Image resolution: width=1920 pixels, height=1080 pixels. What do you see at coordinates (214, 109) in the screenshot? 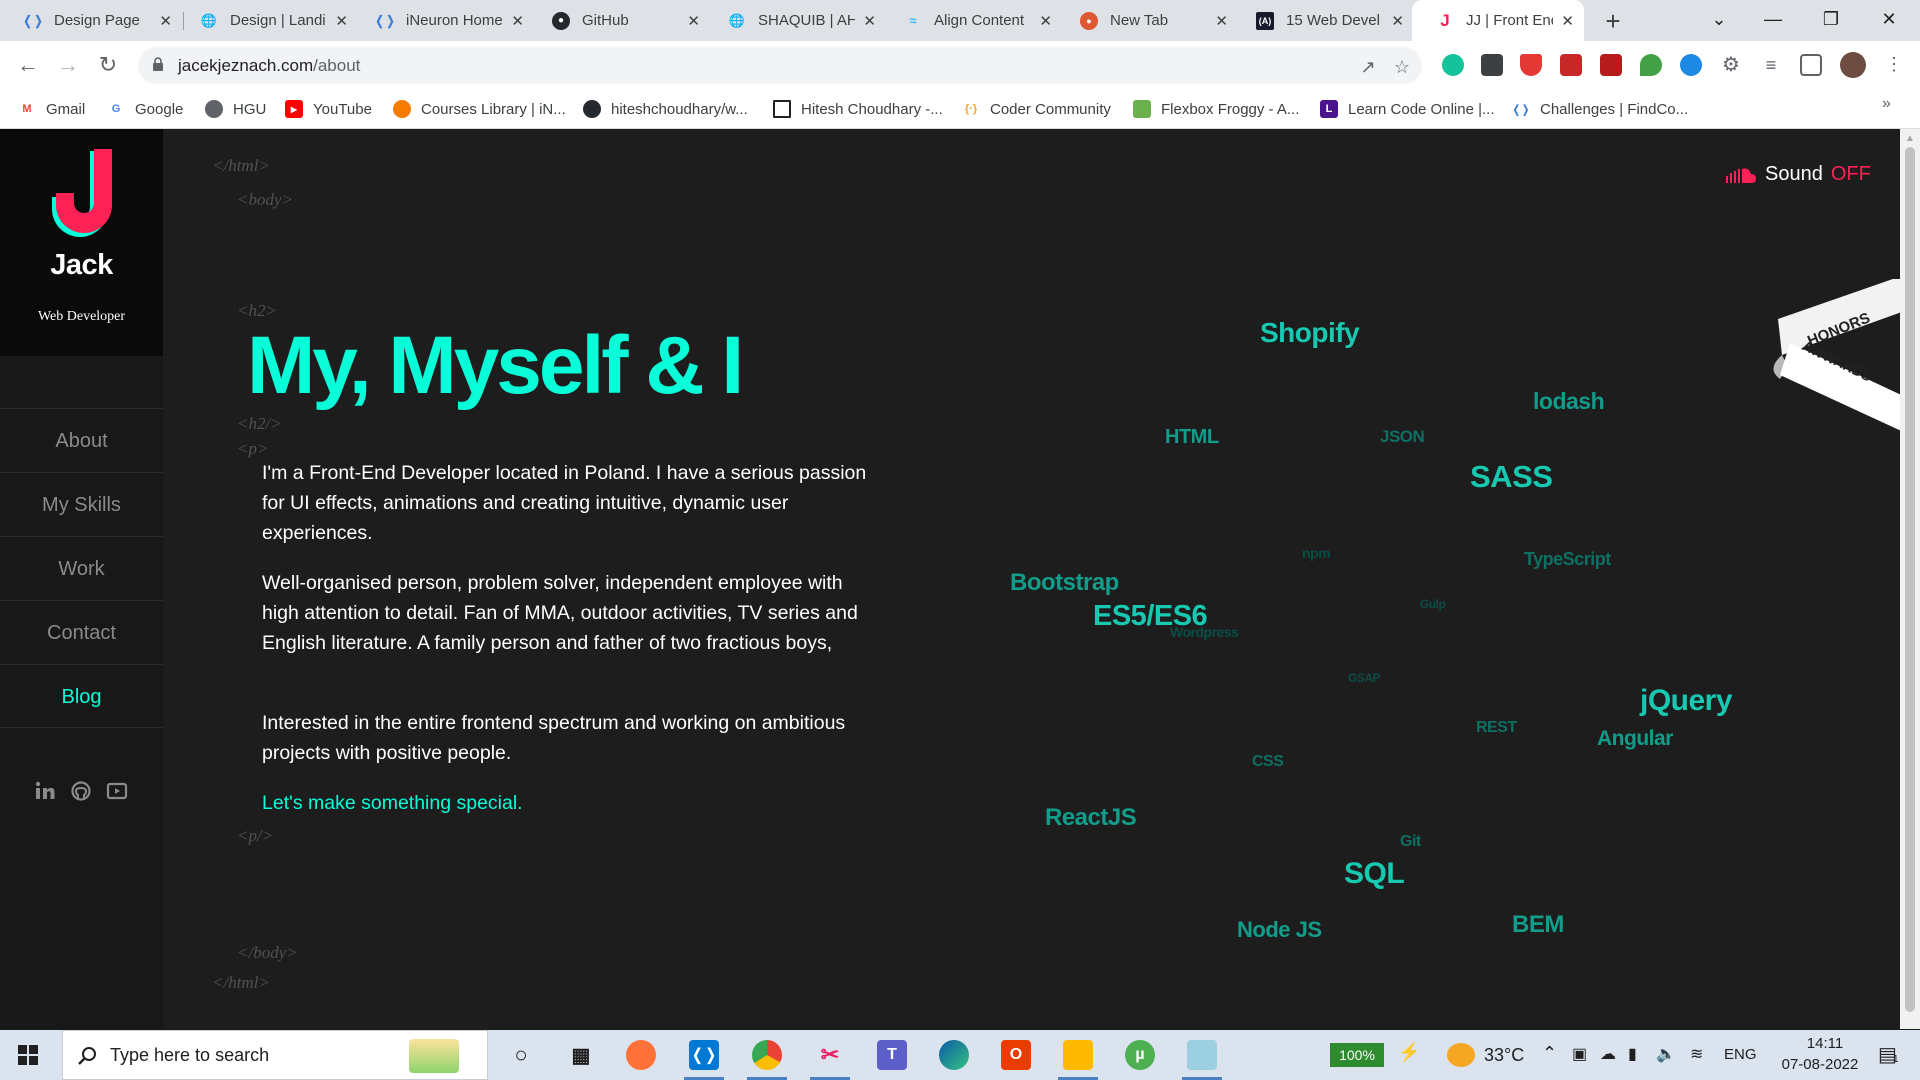
I see `globe-icon` at bounding box center [214, 109].